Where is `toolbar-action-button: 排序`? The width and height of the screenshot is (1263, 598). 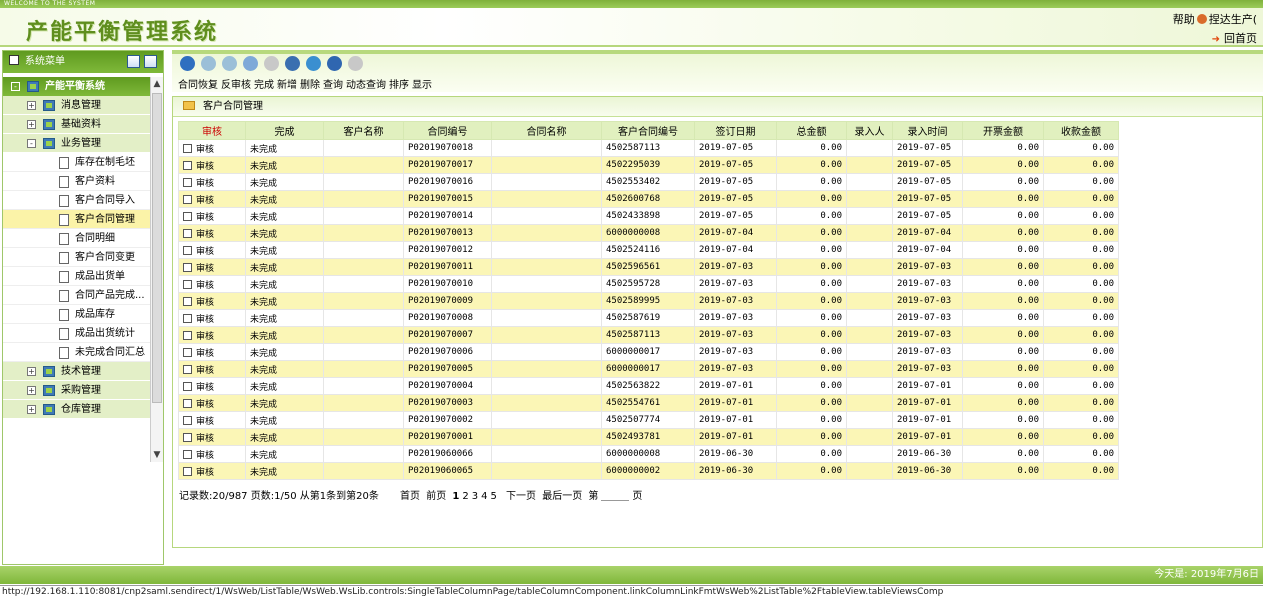
toolbar-action-button: 排序 is located at coordinates (399, 85).